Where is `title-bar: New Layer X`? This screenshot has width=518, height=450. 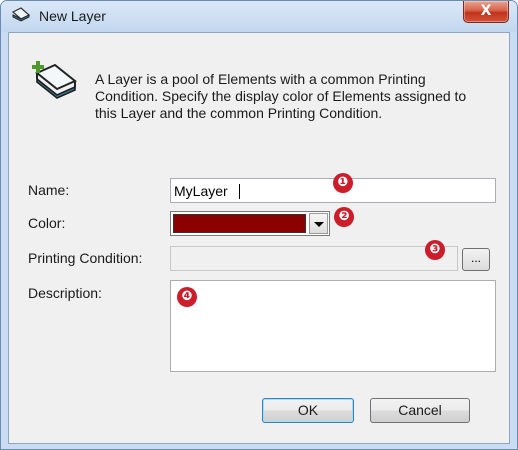 title-bar: New Layer X is located at coordinates (259, 16).